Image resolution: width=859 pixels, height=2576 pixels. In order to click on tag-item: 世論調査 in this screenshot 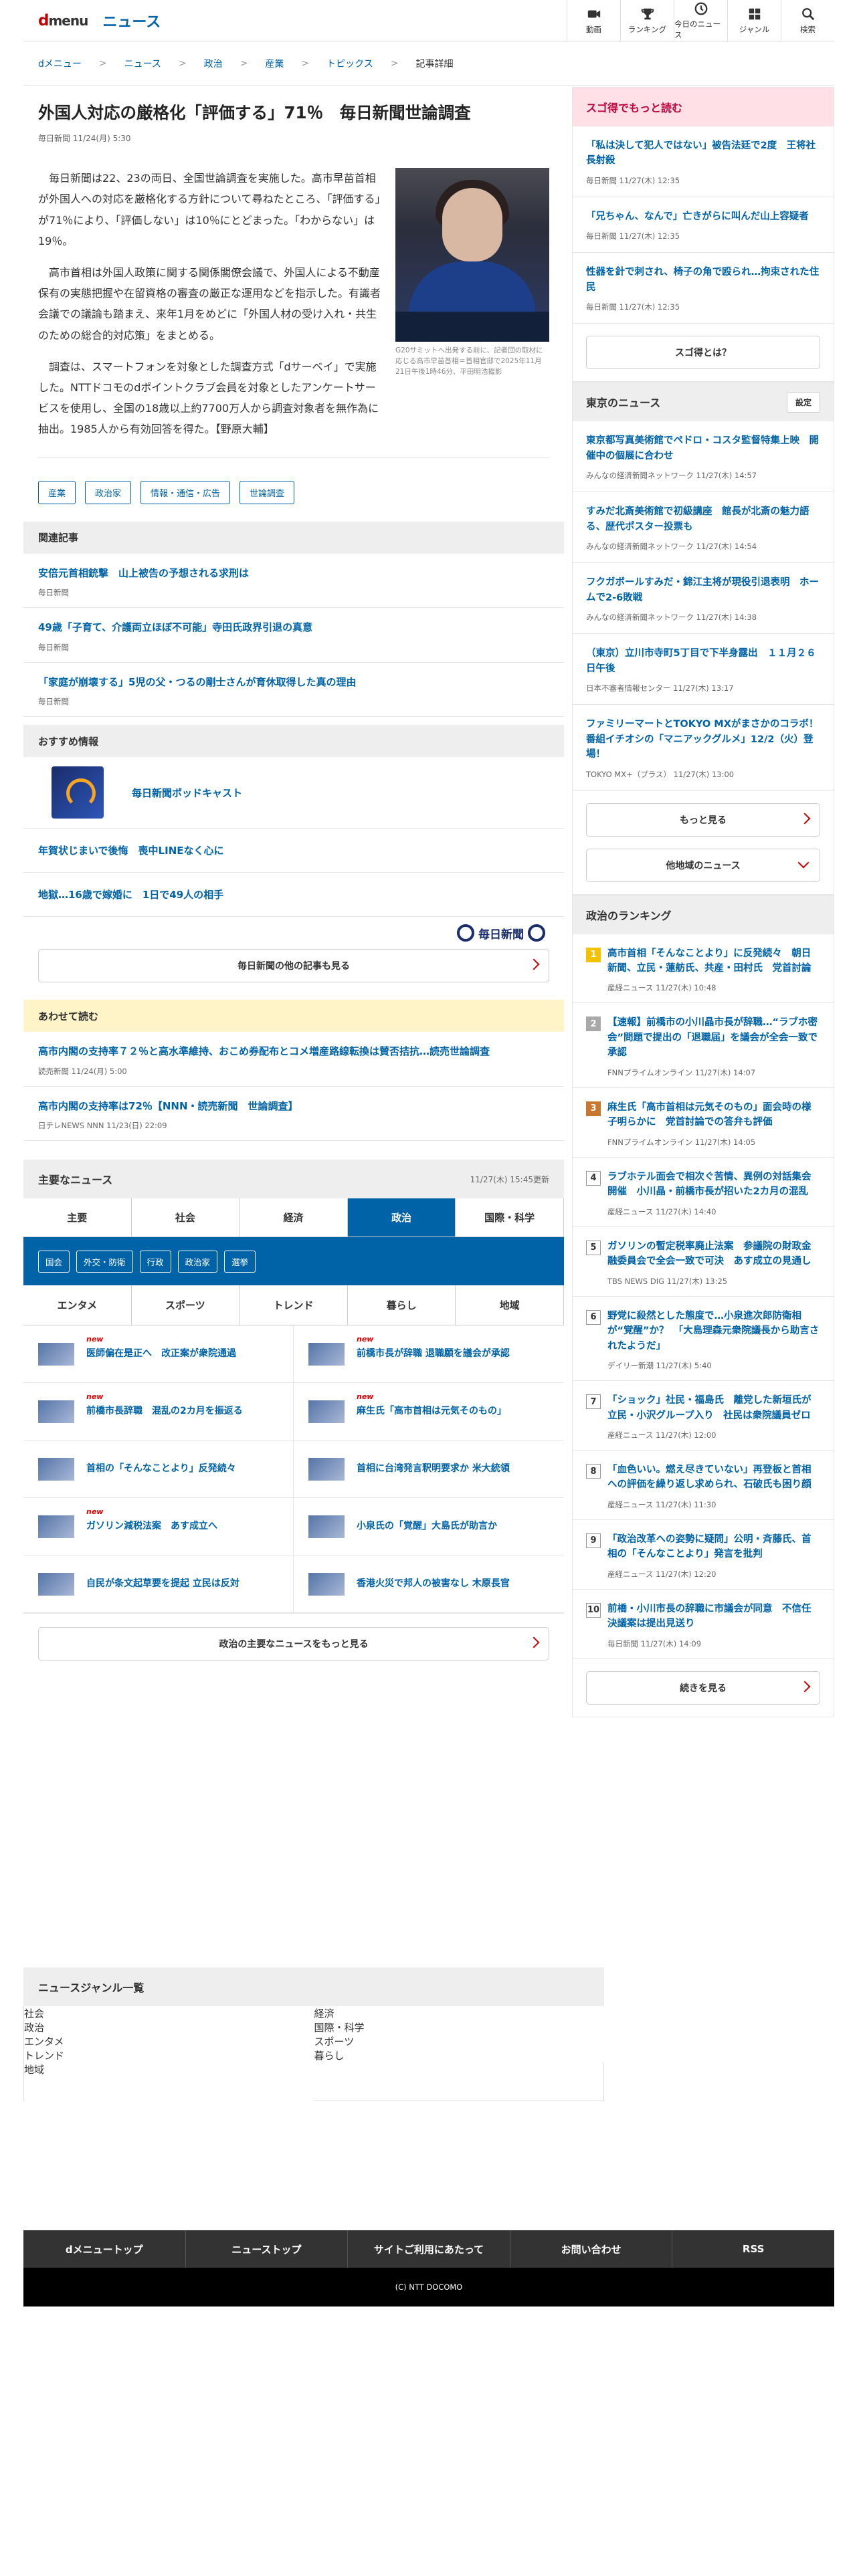, I will do `click(267, 492)`.